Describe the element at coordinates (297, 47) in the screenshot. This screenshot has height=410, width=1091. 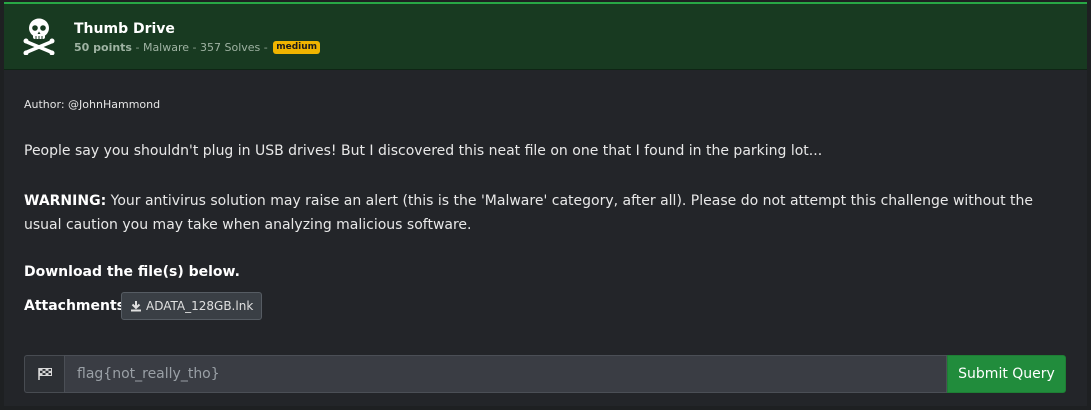
I see `difficulty-badge: medium` at that location.